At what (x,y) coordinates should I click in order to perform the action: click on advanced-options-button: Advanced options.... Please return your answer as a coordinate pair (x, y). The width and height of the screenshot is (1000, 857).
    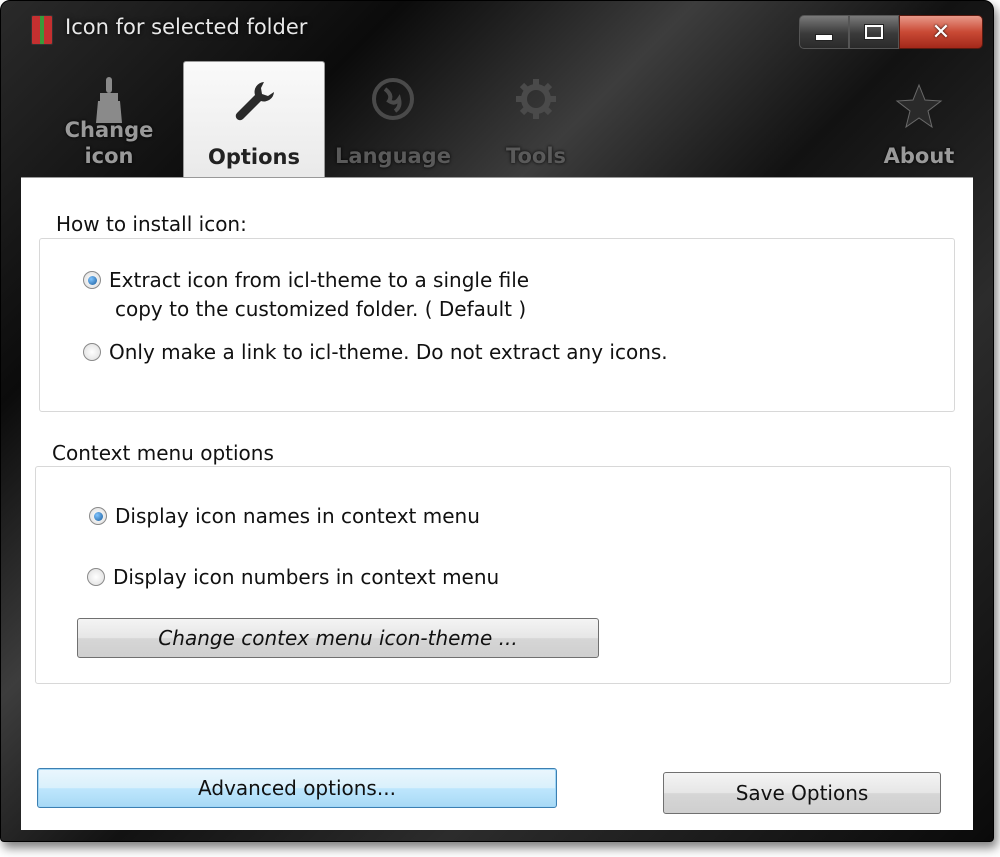
    Looking at the image, I should click on (297, 788).